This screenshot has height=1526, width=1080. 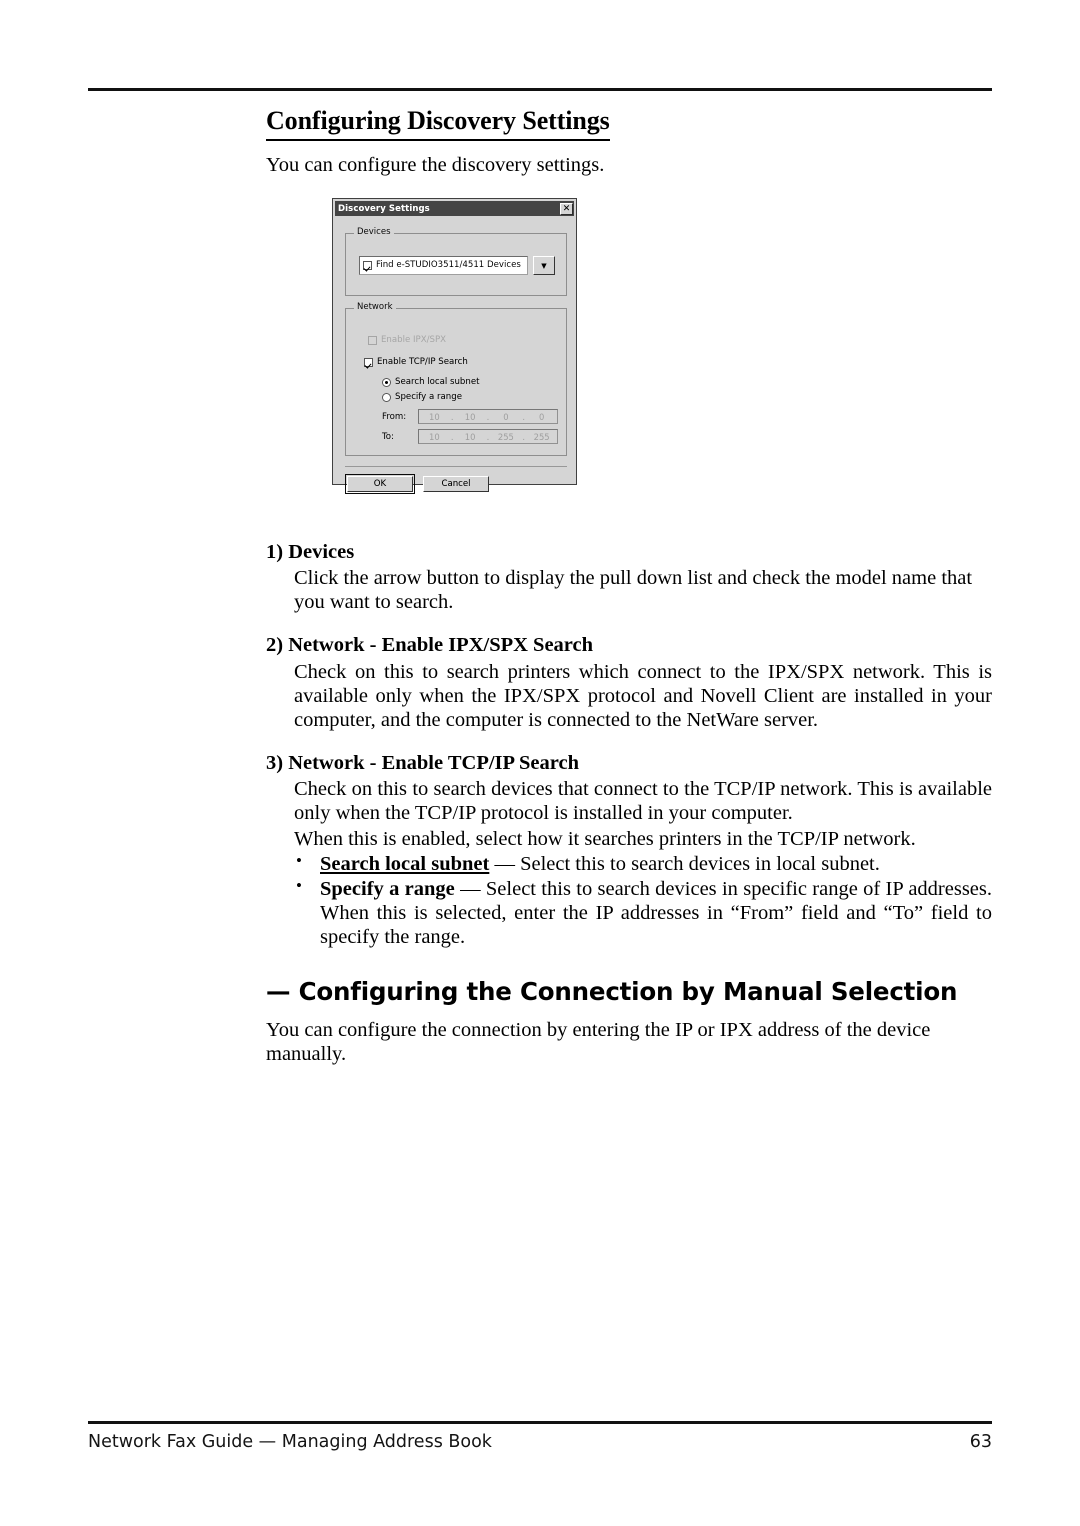 What do you see at coordinates (374, 232) in the screenshot?
I see `devices-group-legend: Devices` at bounding box center [374, 232].